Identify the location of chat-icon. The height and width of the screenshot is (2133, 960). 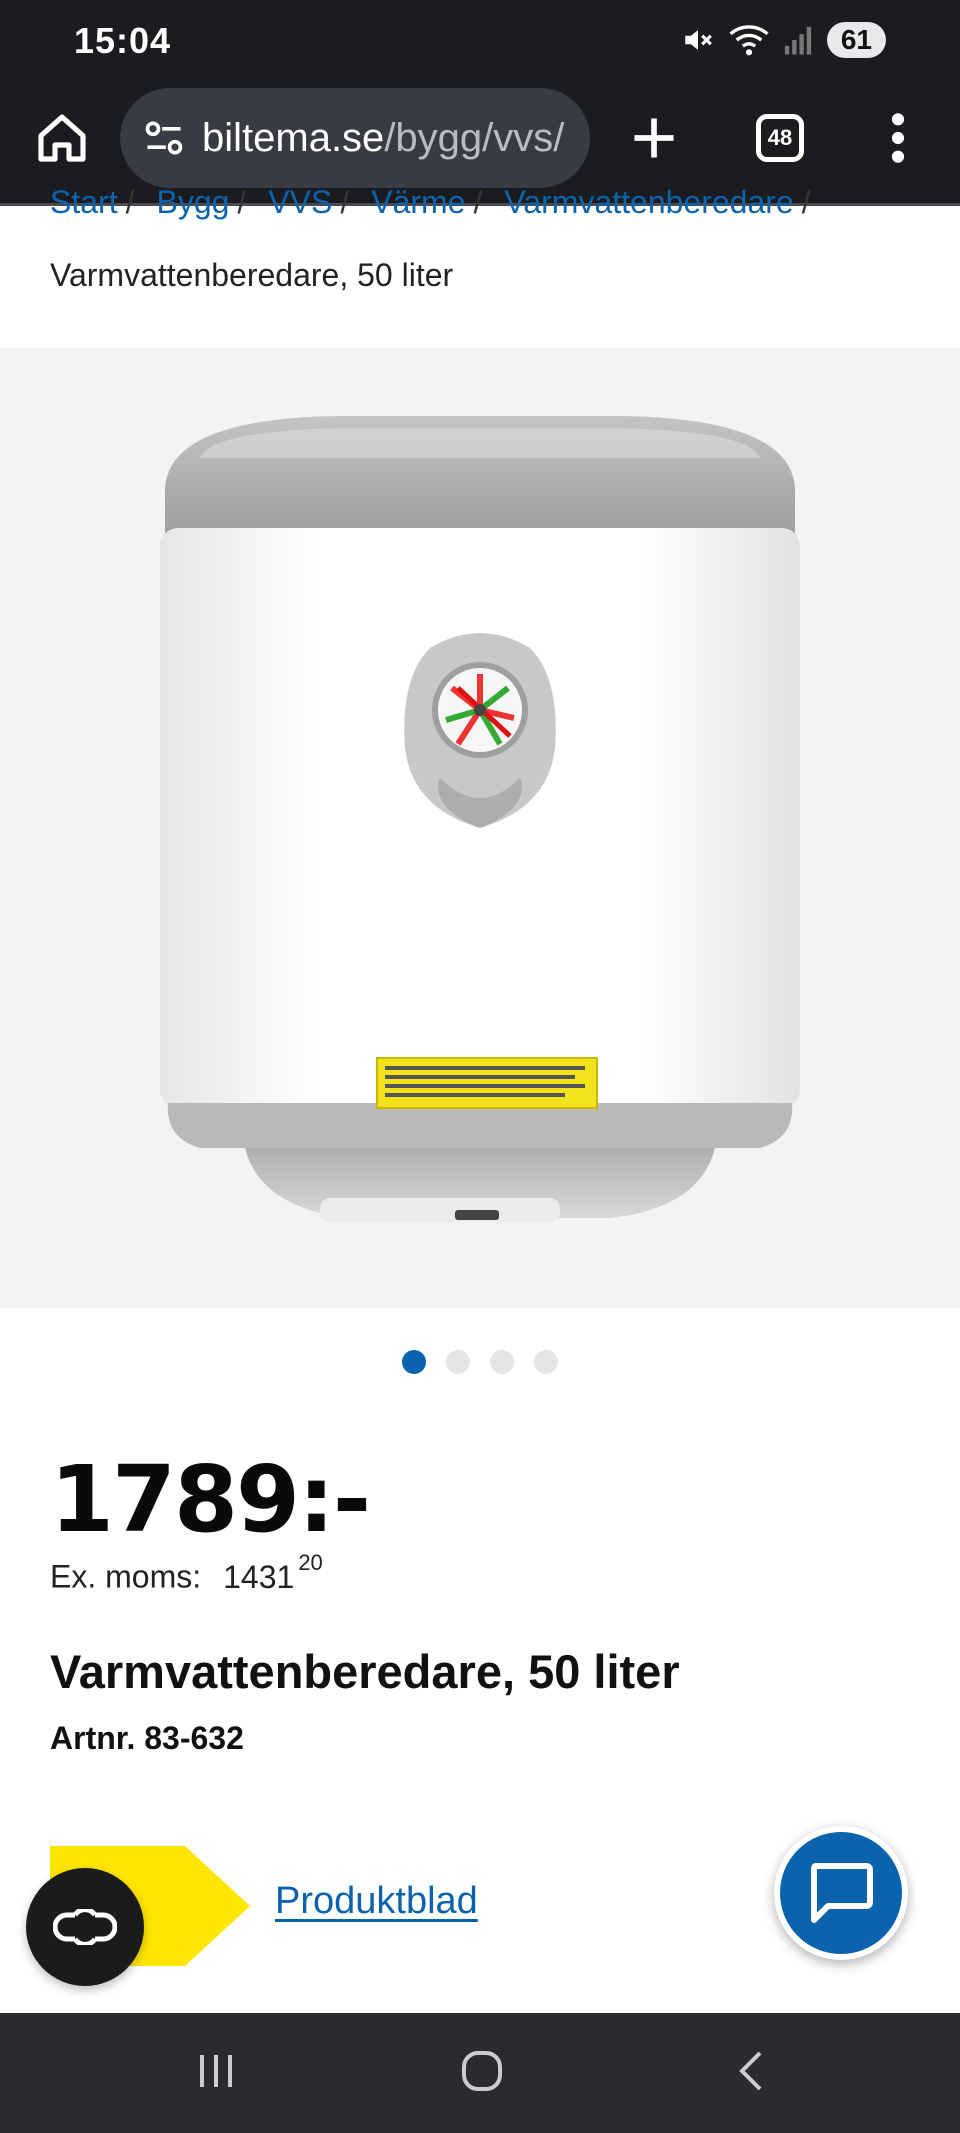
(842, 1893).